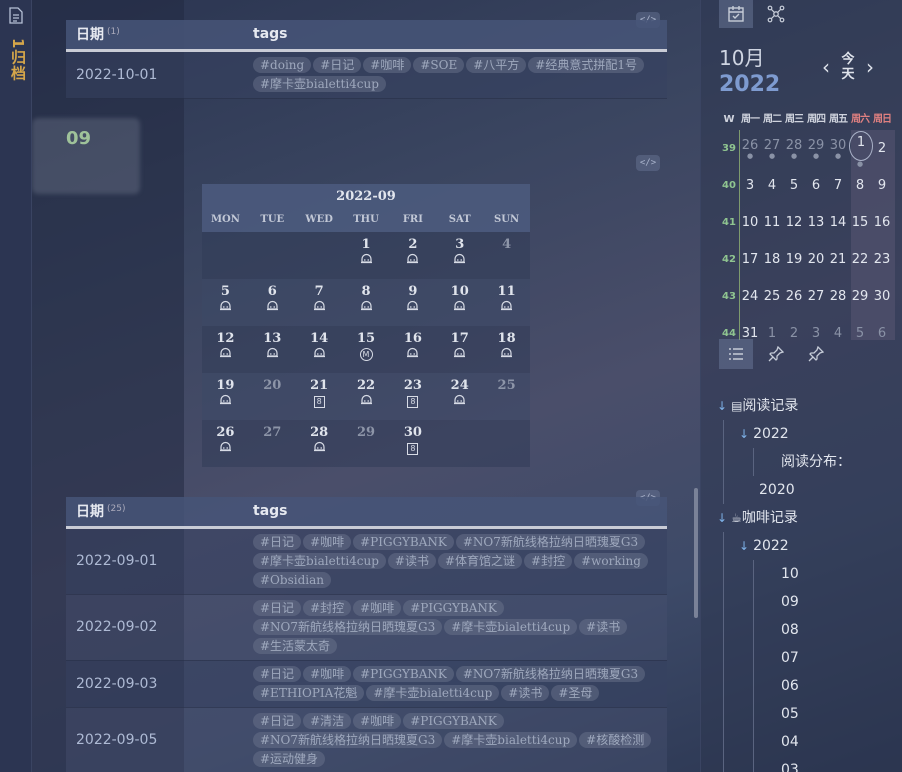  I want to click on pin-icon, so click(776, 354).